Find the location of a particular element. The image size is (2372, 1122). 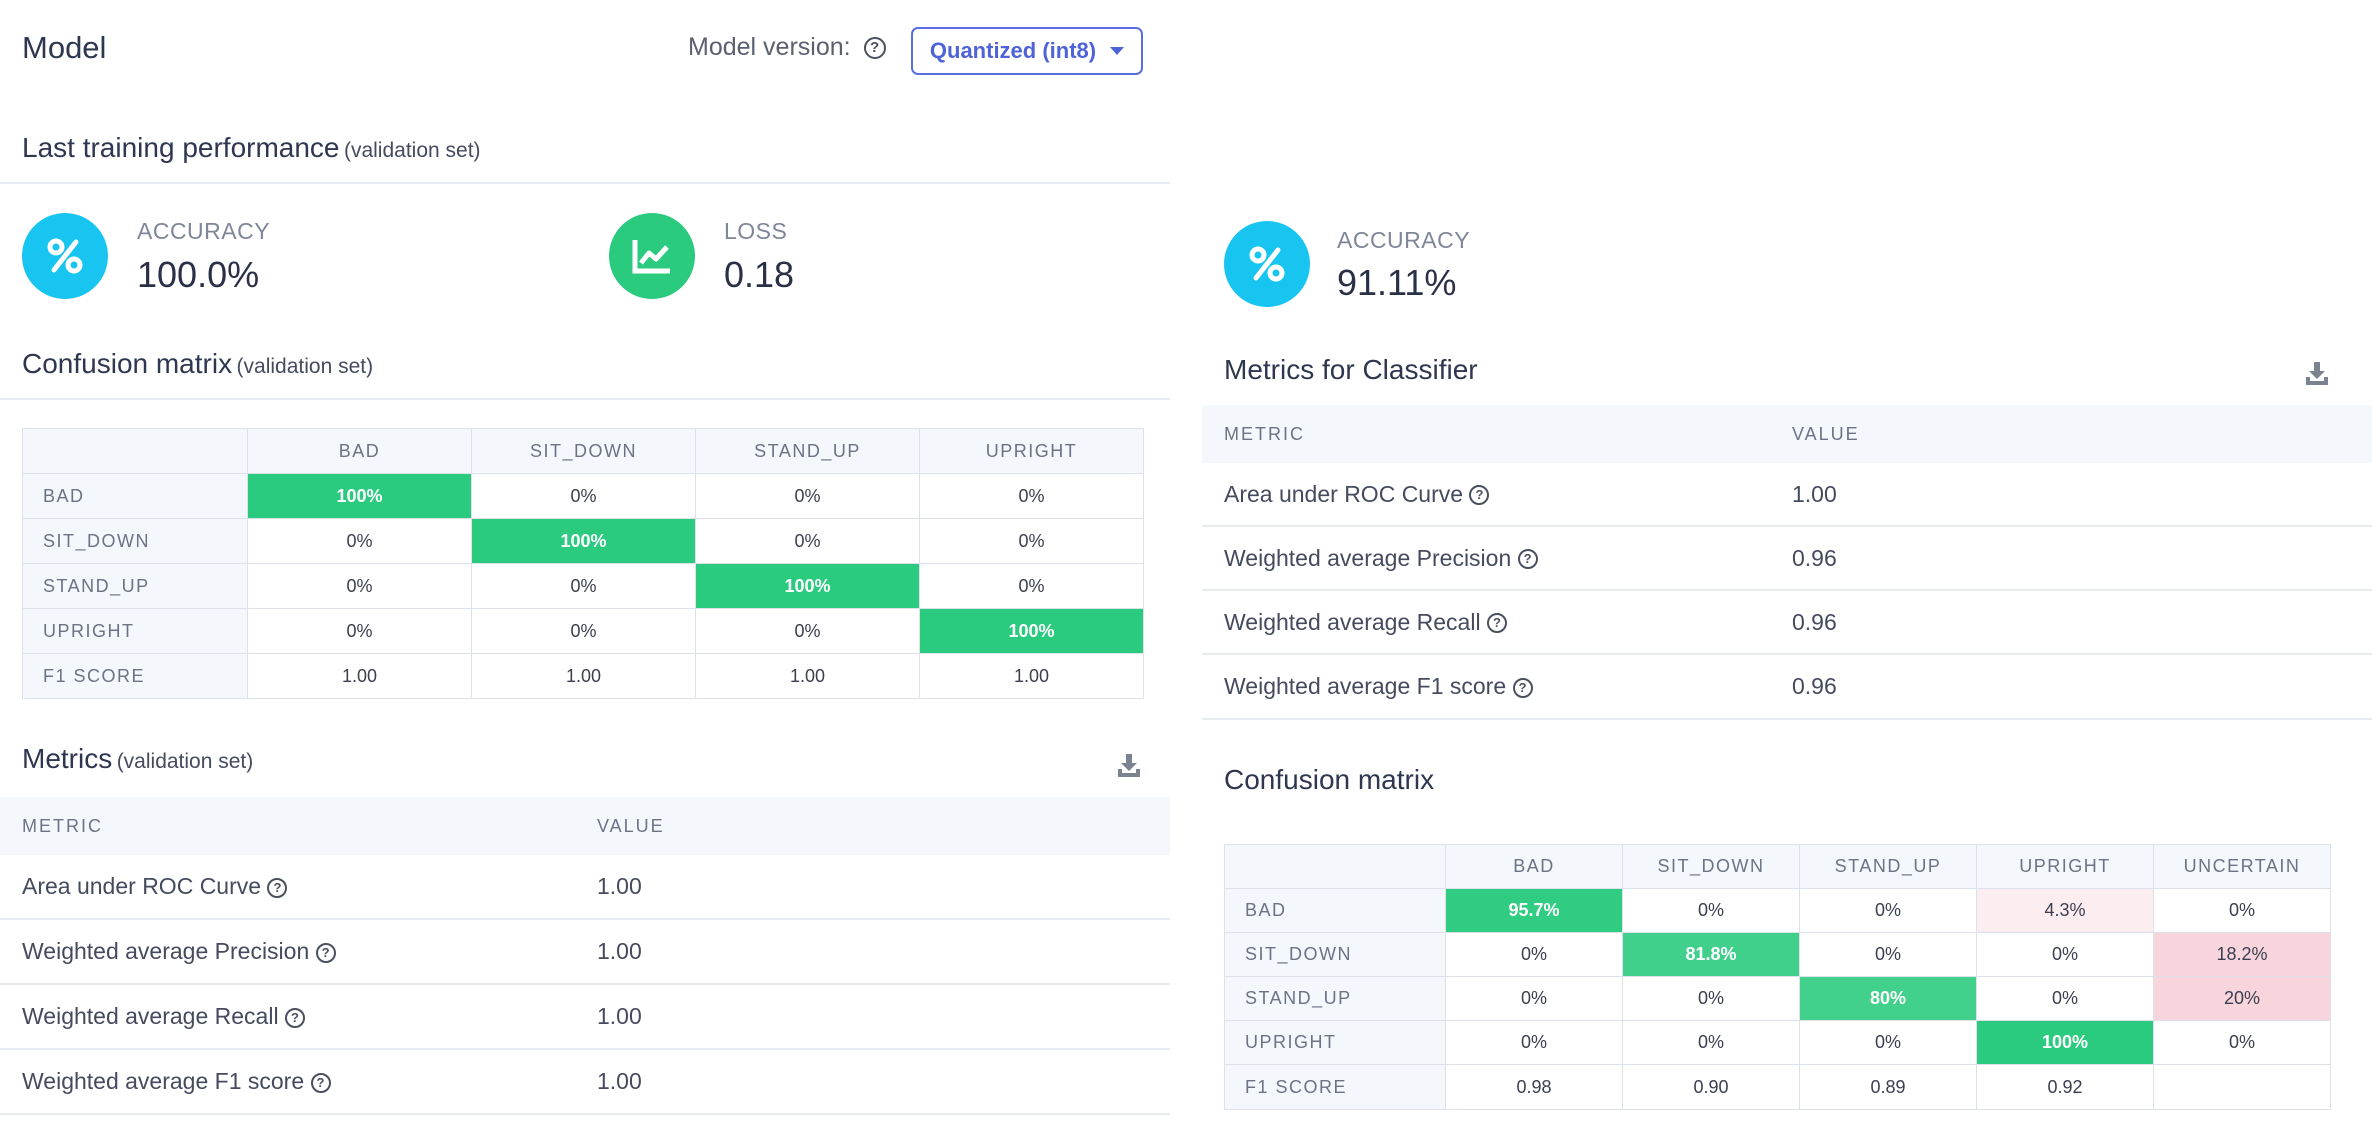

model-version-dropdown: Quantized (int8) is located at coordinates (1027, 51).